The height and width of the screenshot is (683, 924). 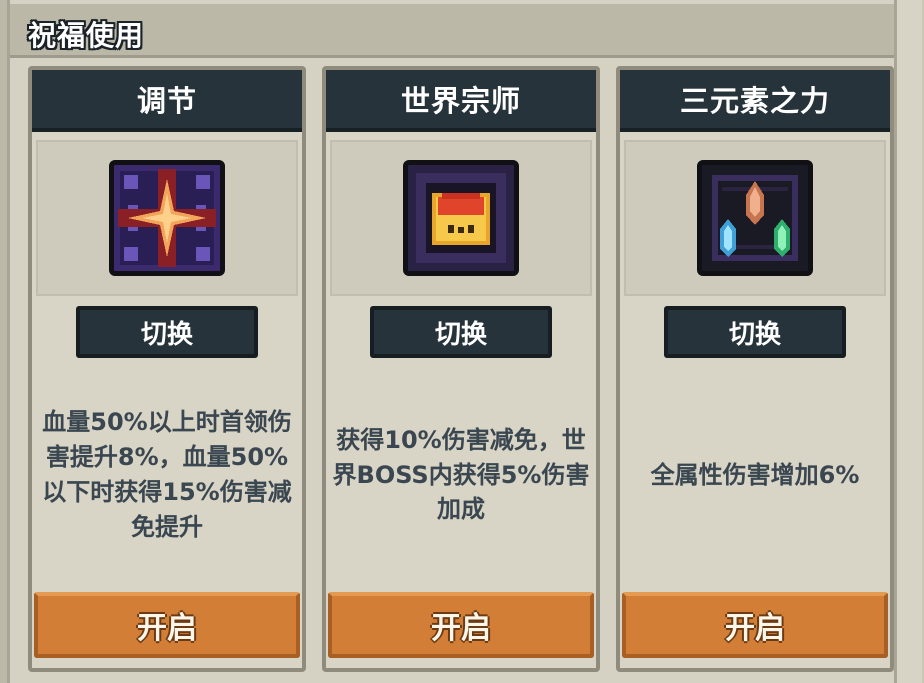 What do you see at coordinates (461, 474) in the screenshot?
I see `blessing-description: 获得10%伤害减免，世界BOSS内获得5%伤害加成` at bounding box center [461, 474].